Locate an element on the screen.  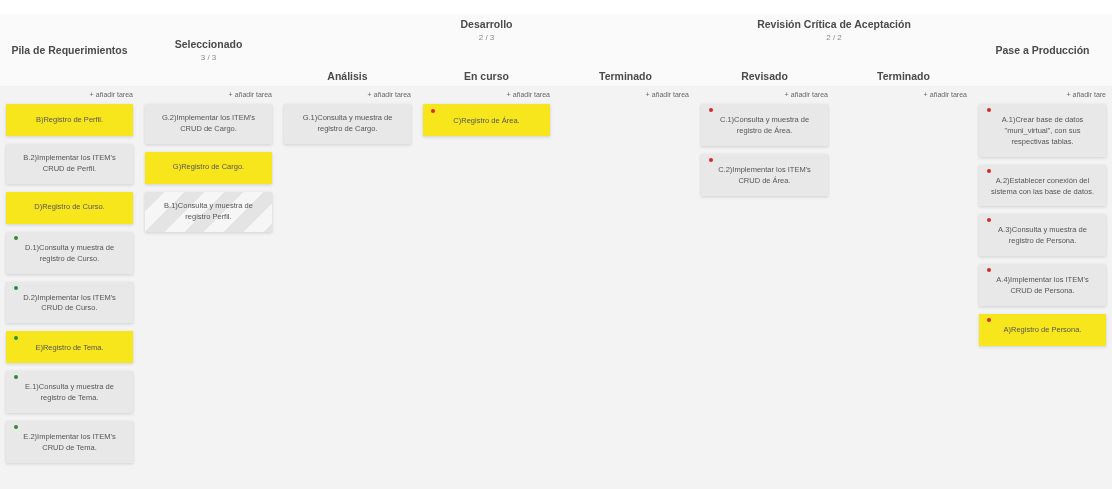
stage-title: Desarrollo is located at coordinates (486, 24).